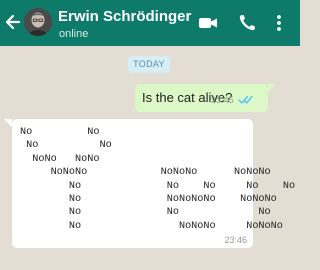 Image resolution: width=320 pixels, height=270 pixels. Describe the element at coordinates (158, 213) in the screenshot. I see `message-line: No No No` at that location.